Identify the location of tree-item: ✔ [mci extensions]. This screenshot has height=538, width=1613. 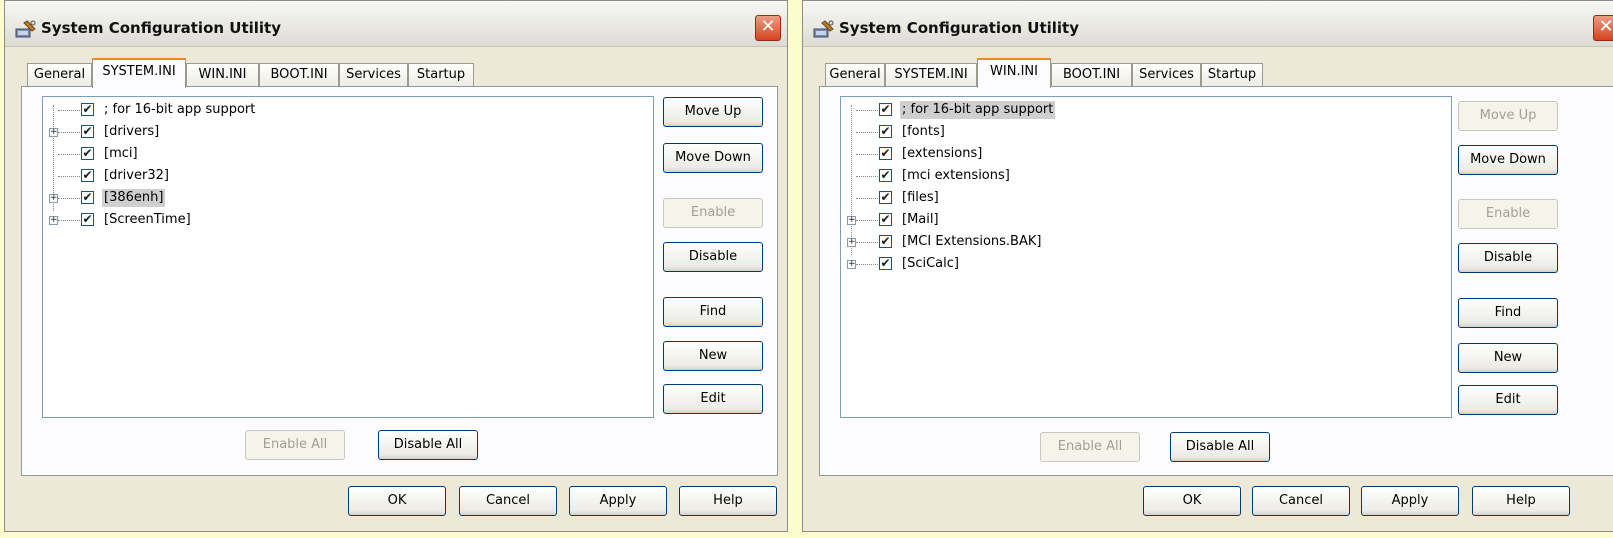
(1146, 177).